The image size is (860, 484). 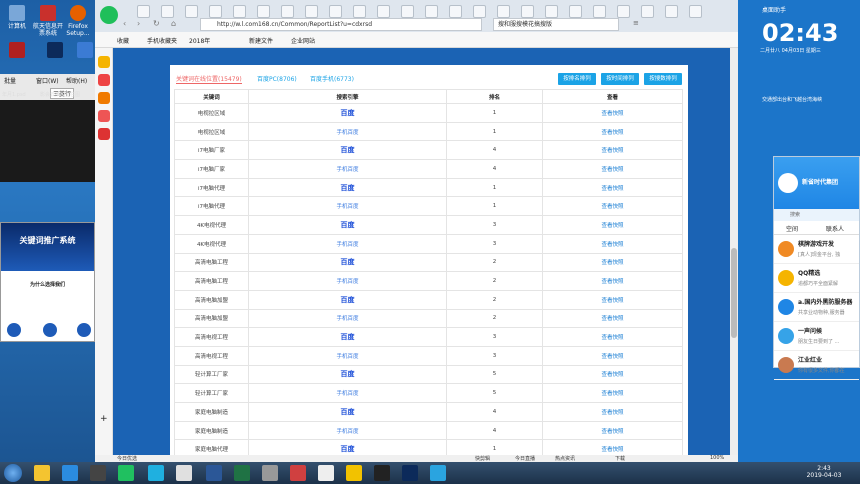 What do you see at coordinates (47, 247) in the screenshot?
I see `promo-title: 关键词推广系统` at bounding box center [47, 247].